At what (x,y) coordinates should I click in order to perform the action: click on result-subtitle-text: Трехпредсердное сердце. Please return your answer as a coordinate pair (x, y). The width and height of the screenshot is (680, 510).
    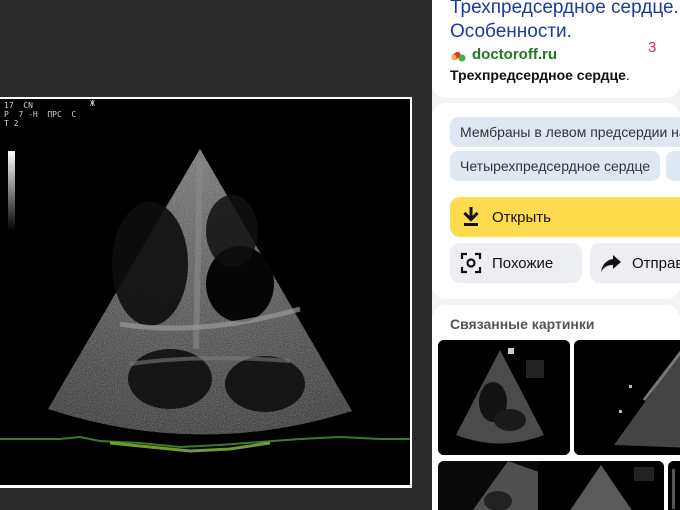
    Looking at the image, I should click on (538, 75).